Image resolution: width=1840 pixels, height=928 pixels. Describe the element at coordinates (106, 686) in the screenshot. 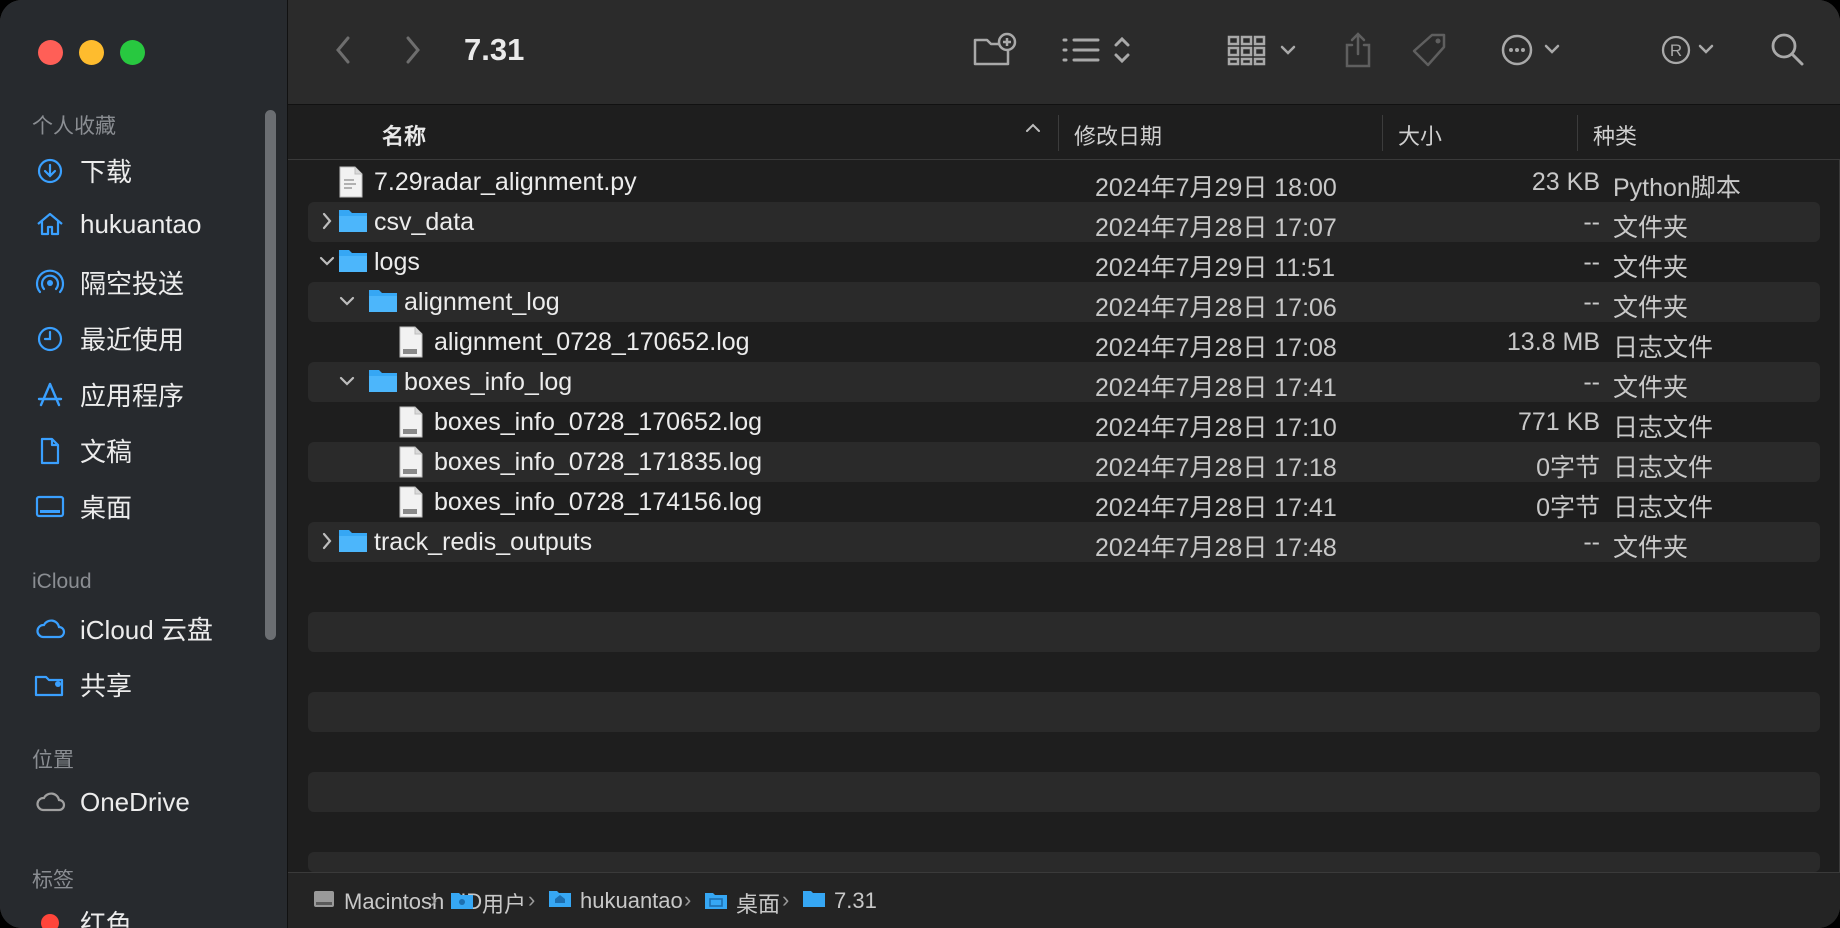

I see `sidebar-item-label: 共享` at that location.